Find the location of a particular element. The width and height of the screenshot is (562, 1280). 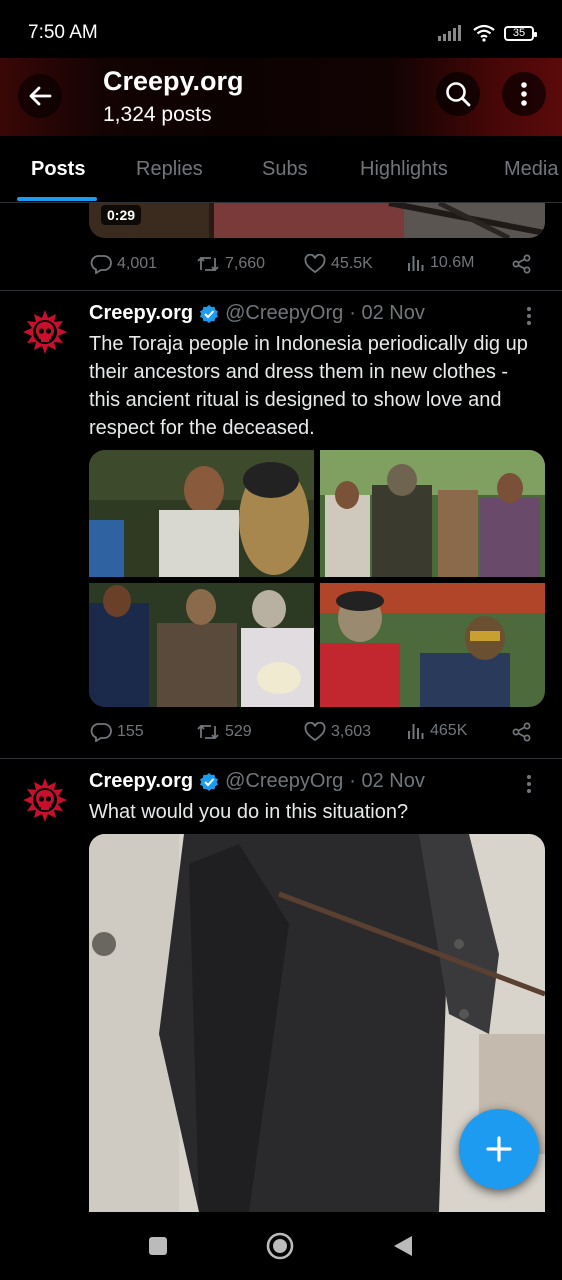

video-thumbnail: 0:29 is located at coordinates (317, 220).